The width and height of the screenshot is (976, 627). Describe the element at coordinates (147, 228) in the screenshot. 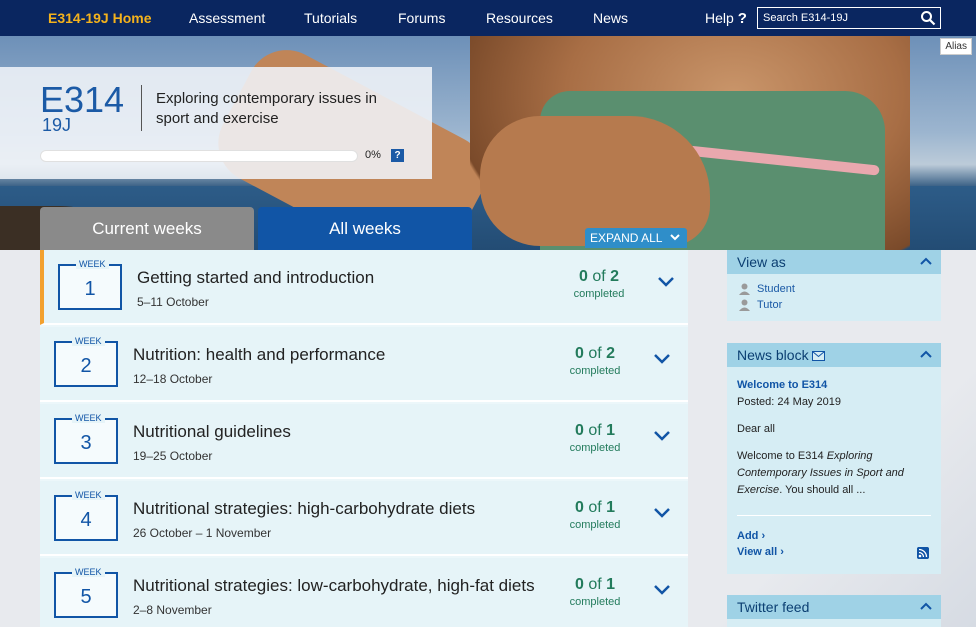

I see `tab-current-weeks: Current weeks` at that location.